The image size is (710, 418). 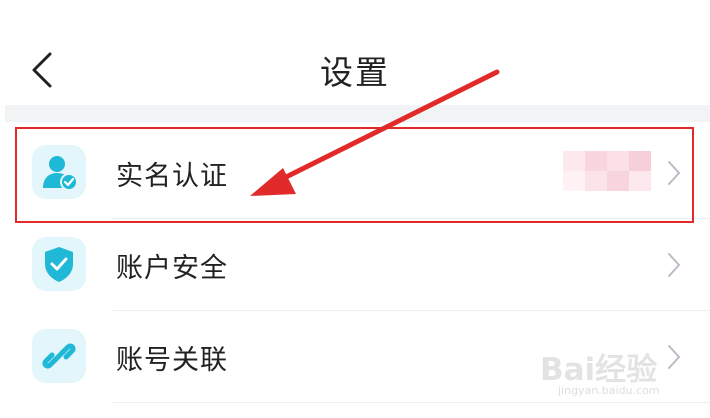 What do you see at coordinates (172, 268) in the screenshot?
I see `settings-item-label: 账户安全` at bounding box center [172, 268].